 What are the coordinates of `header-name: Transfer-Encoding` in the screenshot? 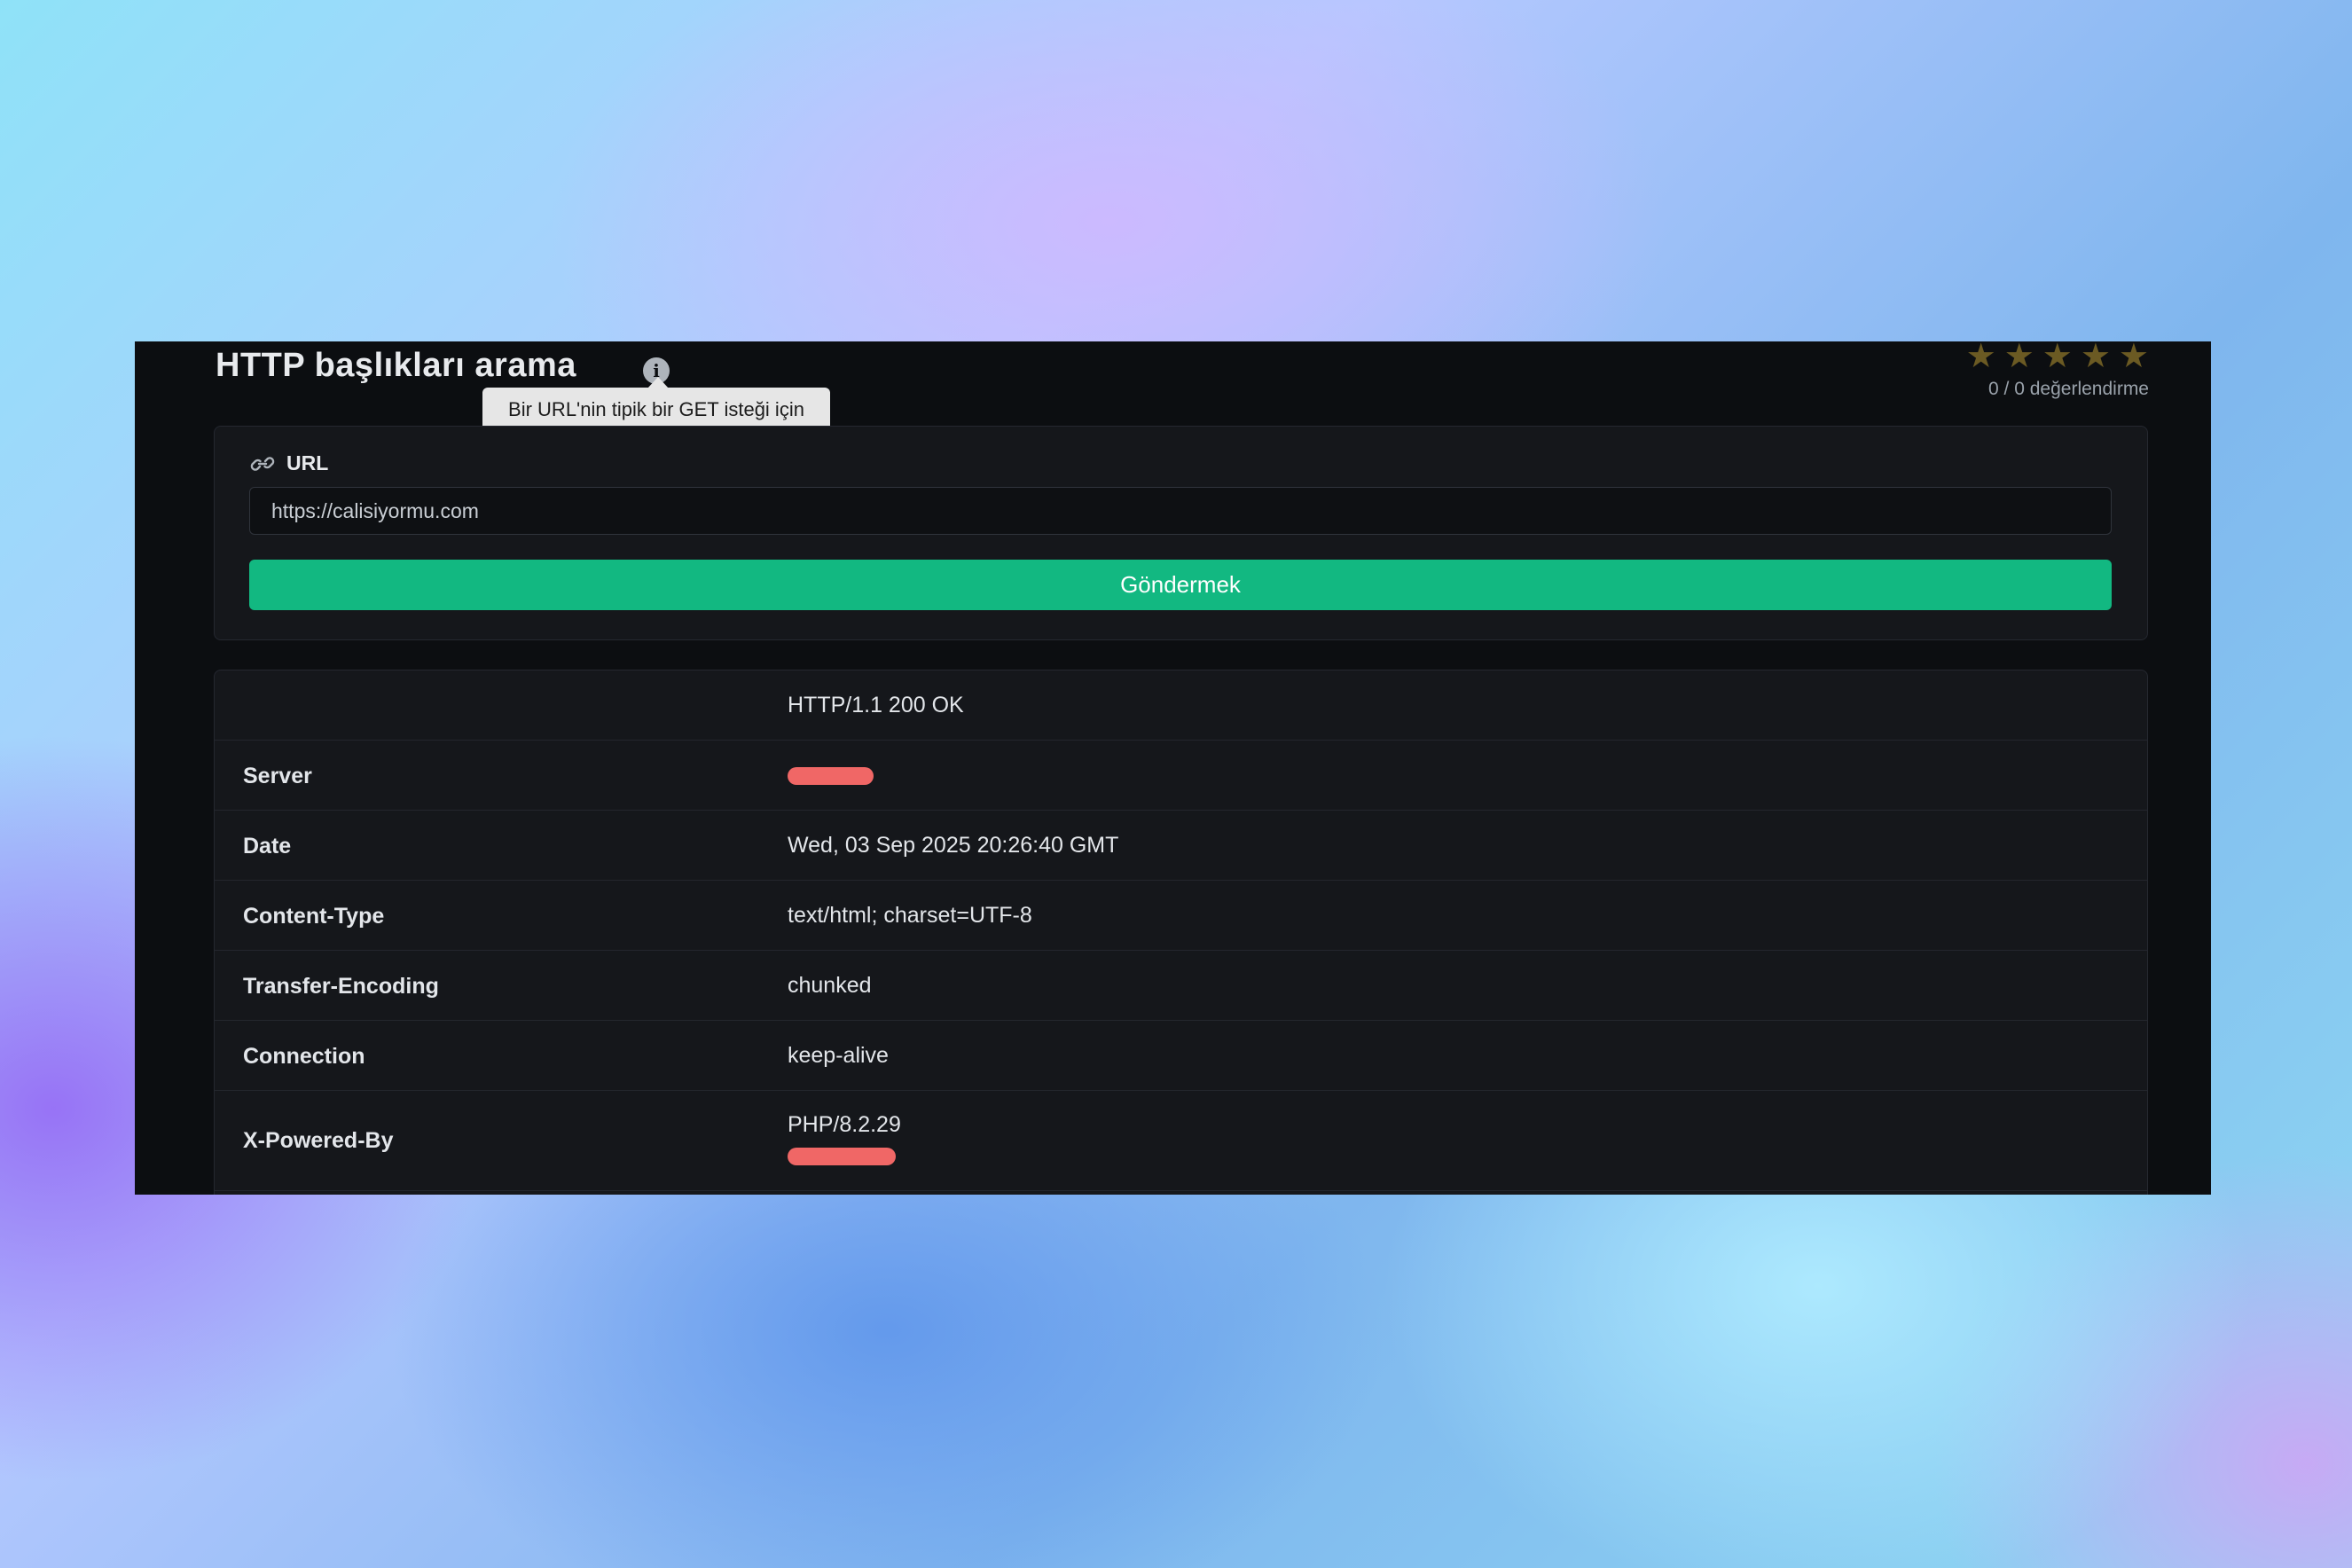 It's located at (341, 987).